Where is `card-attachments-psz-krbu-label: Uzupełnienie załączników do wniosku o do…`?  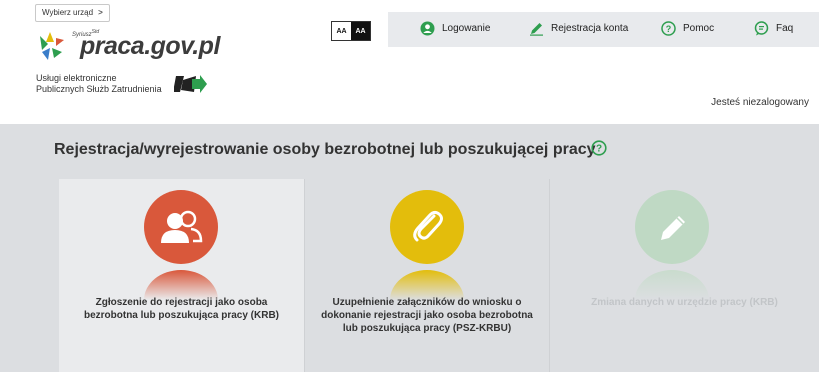
card-attachments-psz-krbu-label: Uzupełnienie załączników do wniosku o do… is located at coordinates (427, 315).